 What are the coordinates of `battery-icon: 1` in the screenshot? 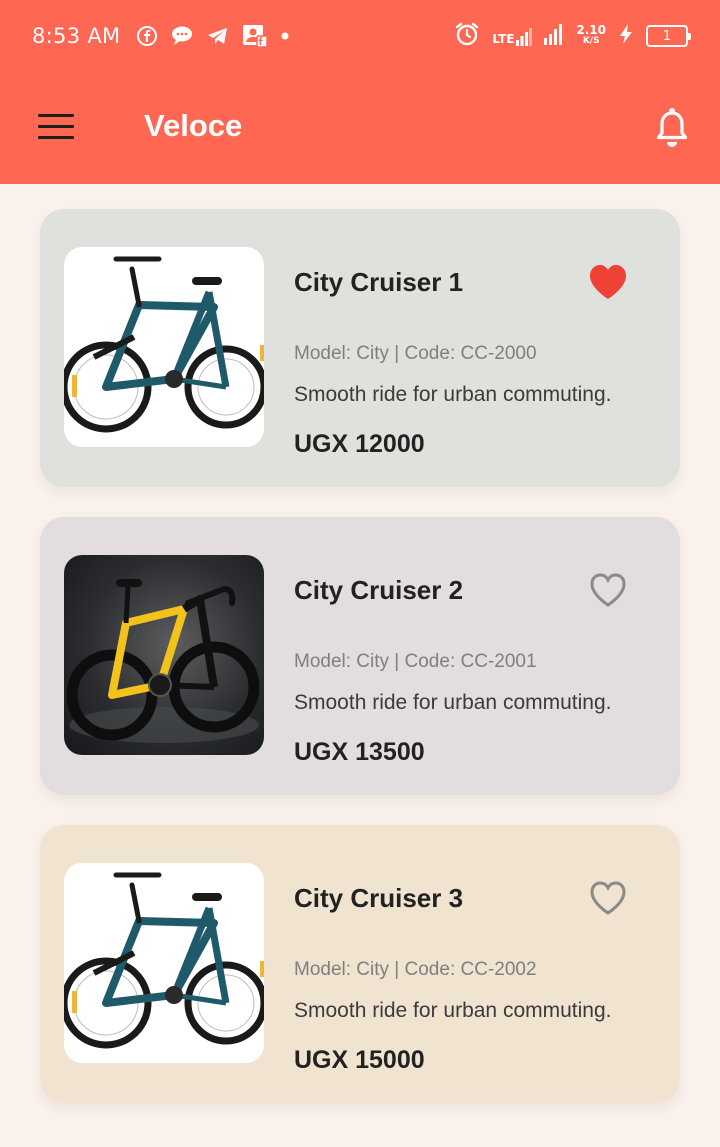 It's located at (668, 36).